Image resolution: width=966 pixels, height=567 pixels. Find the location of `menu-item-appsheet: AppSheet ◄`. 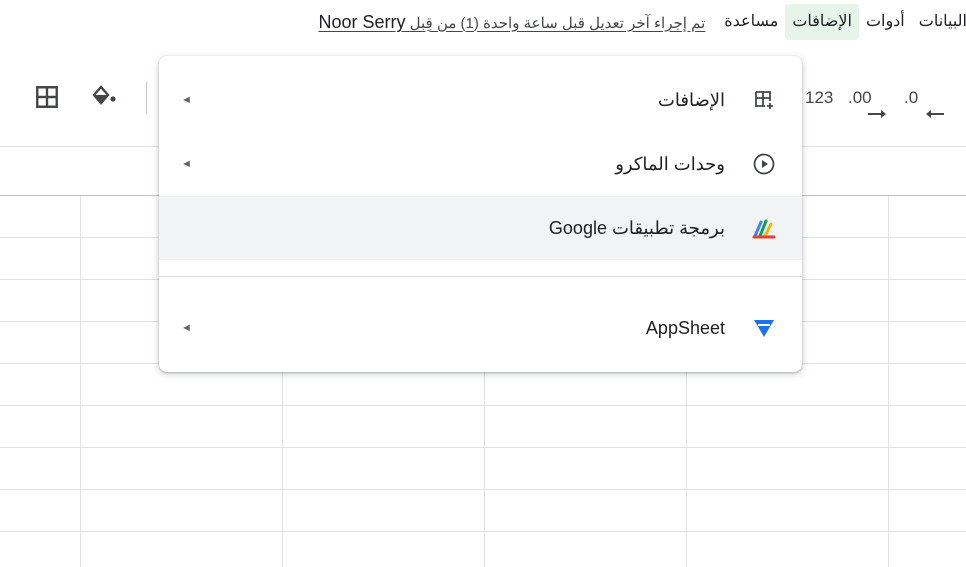

menu-item-appsheet: AppSheet ◄ is located at coordinates (480, 328).